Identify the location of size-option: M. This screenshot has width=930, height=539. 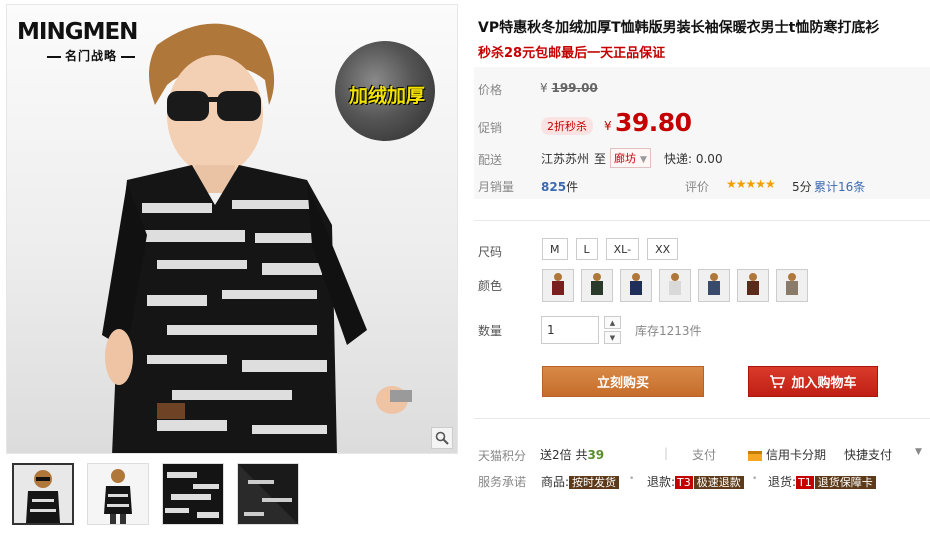
(555, 249).